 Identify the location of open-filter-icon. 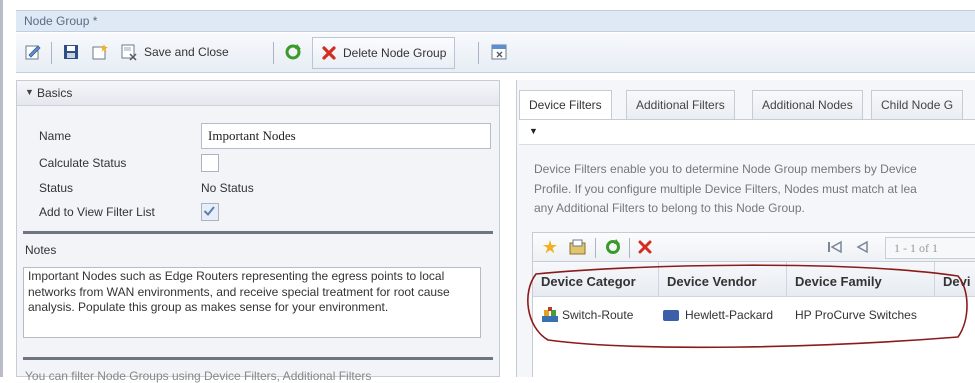
(578, 248).